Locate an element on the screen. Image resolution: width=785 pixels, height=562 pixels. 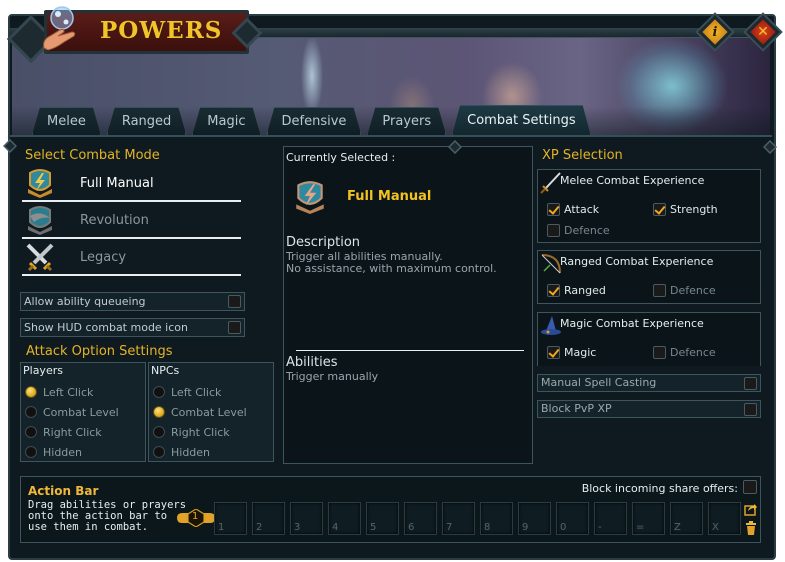
players-option-left-click: Left Click is located at coordinates (59, 392).